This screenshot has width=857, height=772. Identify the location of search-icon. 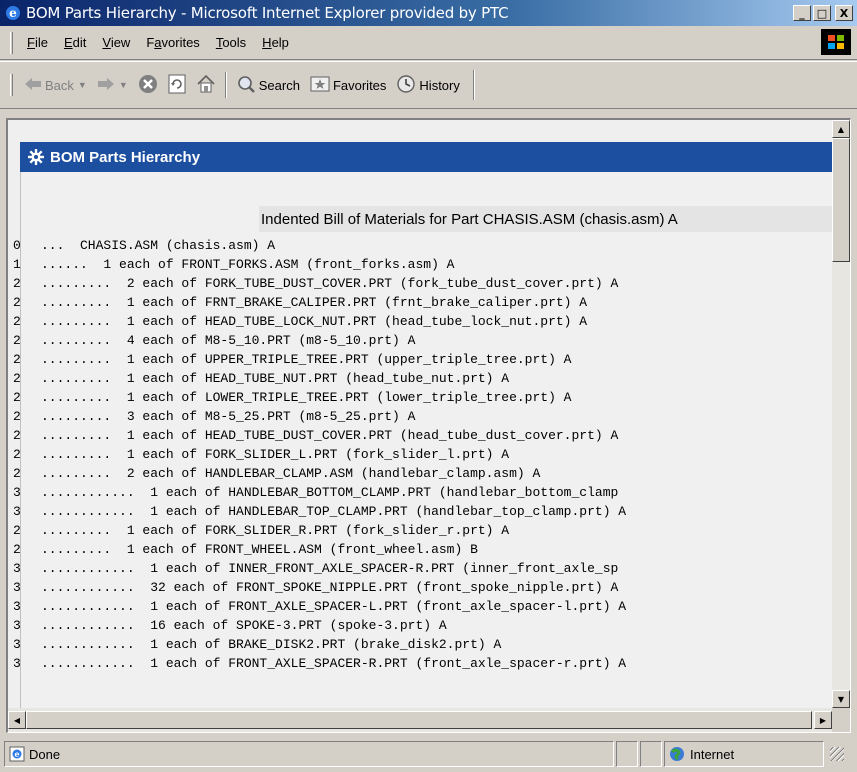
(246, 85).